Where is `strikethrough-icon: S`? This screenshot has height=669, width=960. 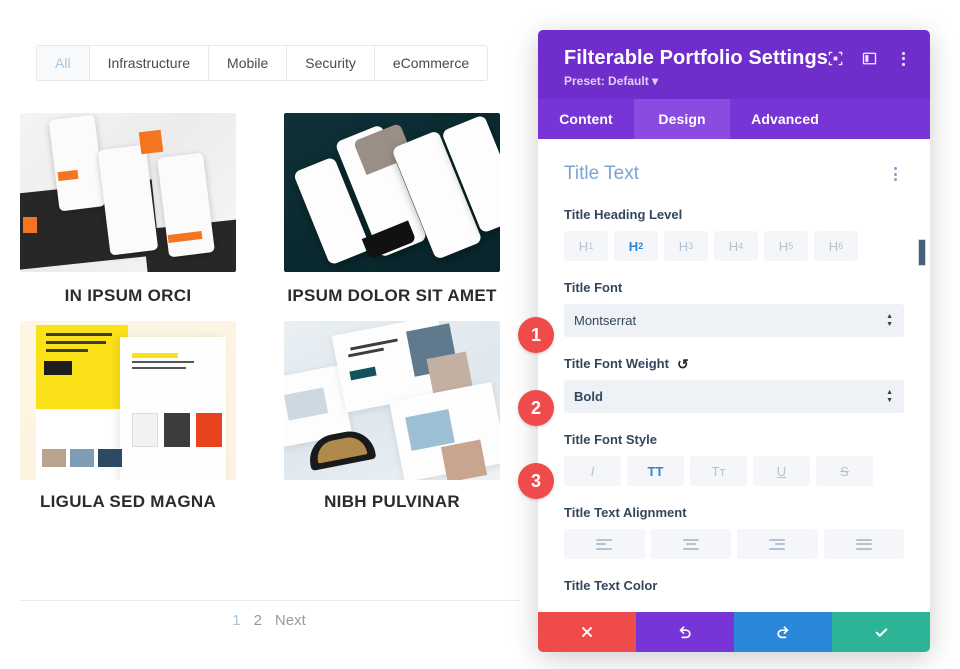
strikethrough-icon: S is located at coordinates (844, 471).